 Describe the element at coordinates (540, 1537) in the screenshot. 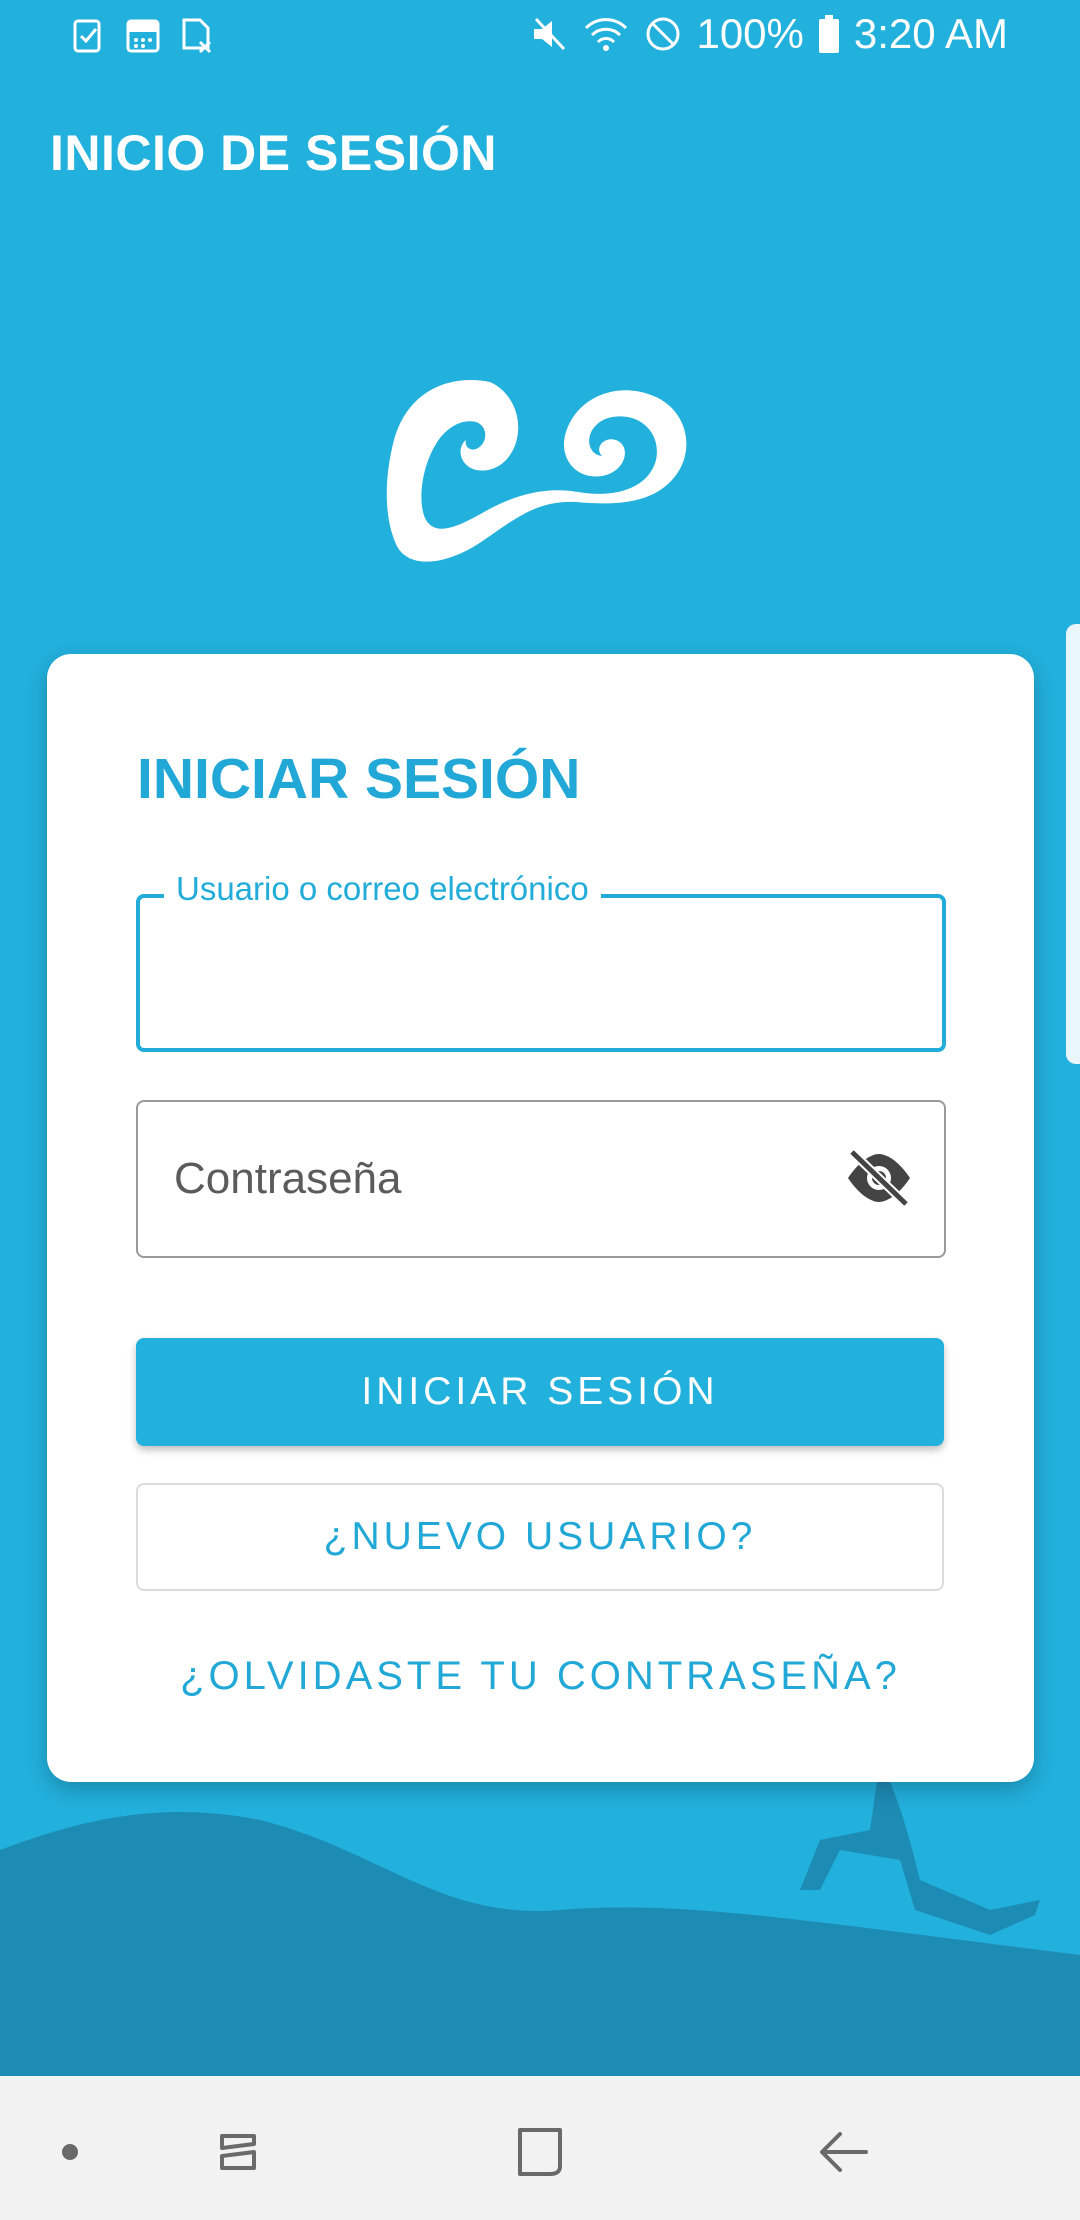

I see `register-button: ¿NUEVO USUARIO?` at that location.